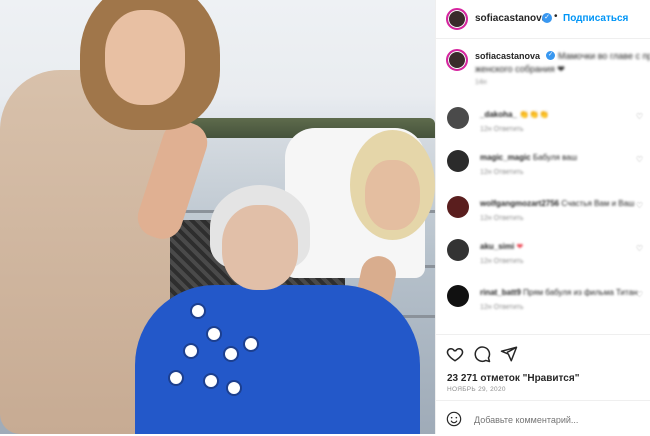 Image resolution: width=650 pixels, height=436 pixels. Describe the element at coordinates (604, 56) in the screenshot. I see `caption-text: Мамочки во главе с пра` at that location.